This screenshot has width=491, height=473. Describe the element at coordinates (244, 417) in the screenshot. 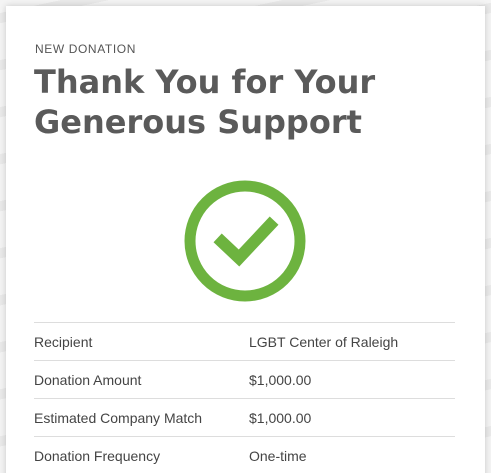

I see `detail-row-company-match: Estimated Company Match $1,000.00` at that location.